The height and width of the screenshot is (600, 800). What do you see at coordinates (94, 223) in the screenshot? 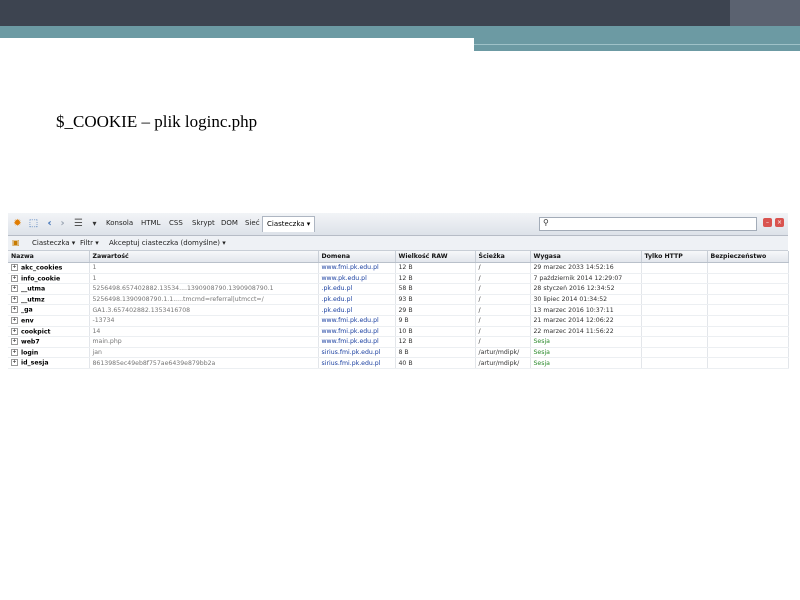
I see `dropdown-arrow-icon: ▾` at bounding box center [94, 223].